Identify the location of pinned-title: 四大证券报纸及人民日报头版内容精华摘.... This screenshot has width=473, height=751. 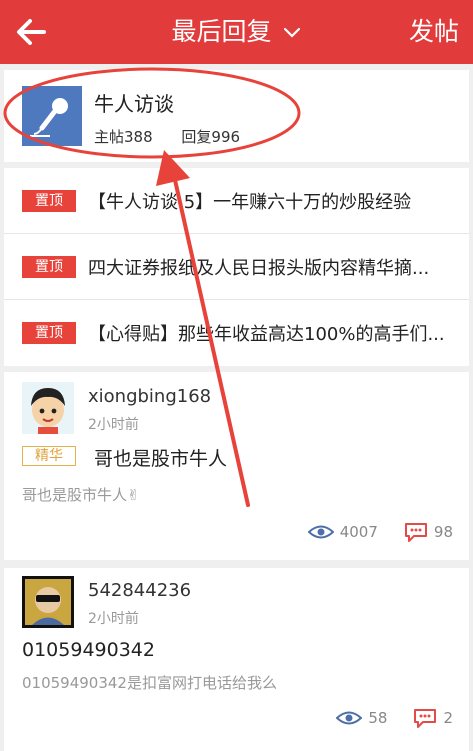
(259, 268).